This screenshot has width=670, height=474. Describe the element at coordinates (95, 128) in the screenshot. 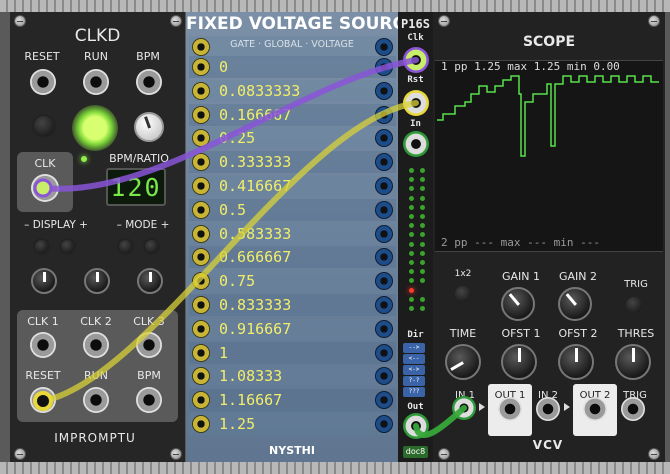

I see `run-button-led` at that location.